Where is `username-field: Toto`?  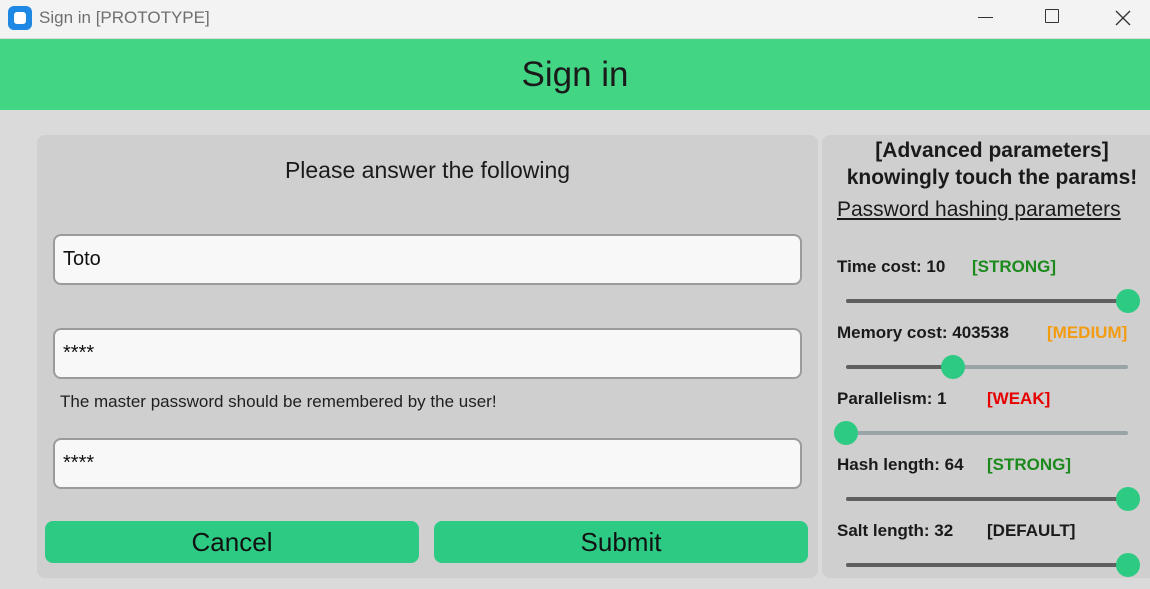 username-field: Toto is located at coordinates (427, 259).